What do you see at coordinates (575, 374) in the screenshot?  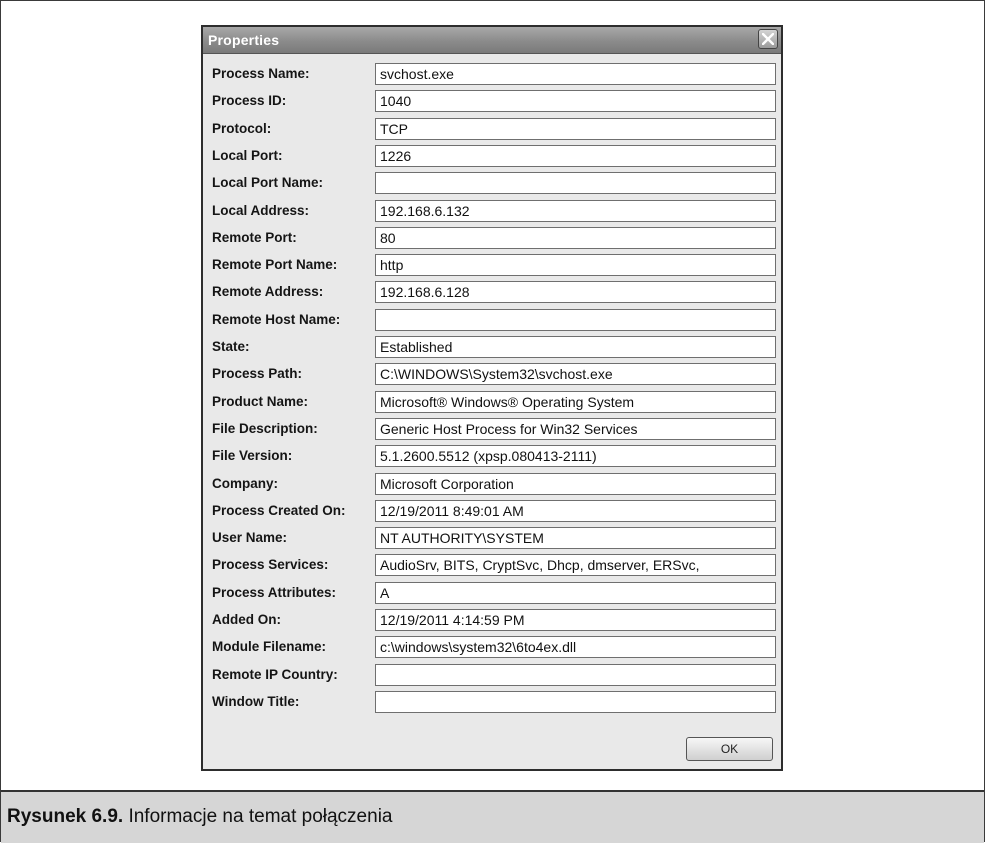 I see `property-value-field: C:\WINDOWS\System32\svchost.exe` at bounding box center [575, 374].